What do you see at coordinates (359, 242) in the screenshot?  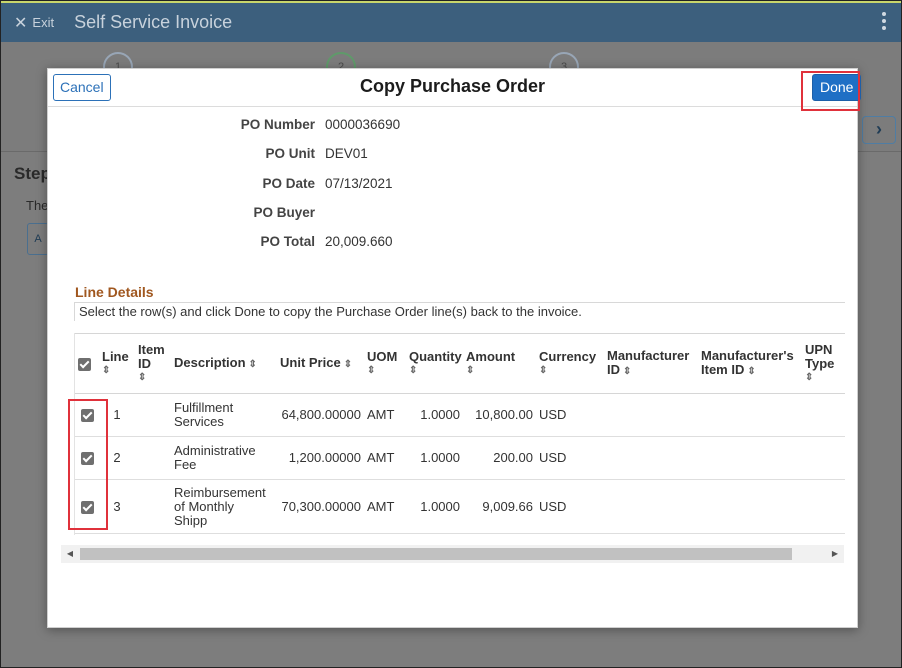 I see `po-total-value: 20,009.660` at bounding box center [359, 242].